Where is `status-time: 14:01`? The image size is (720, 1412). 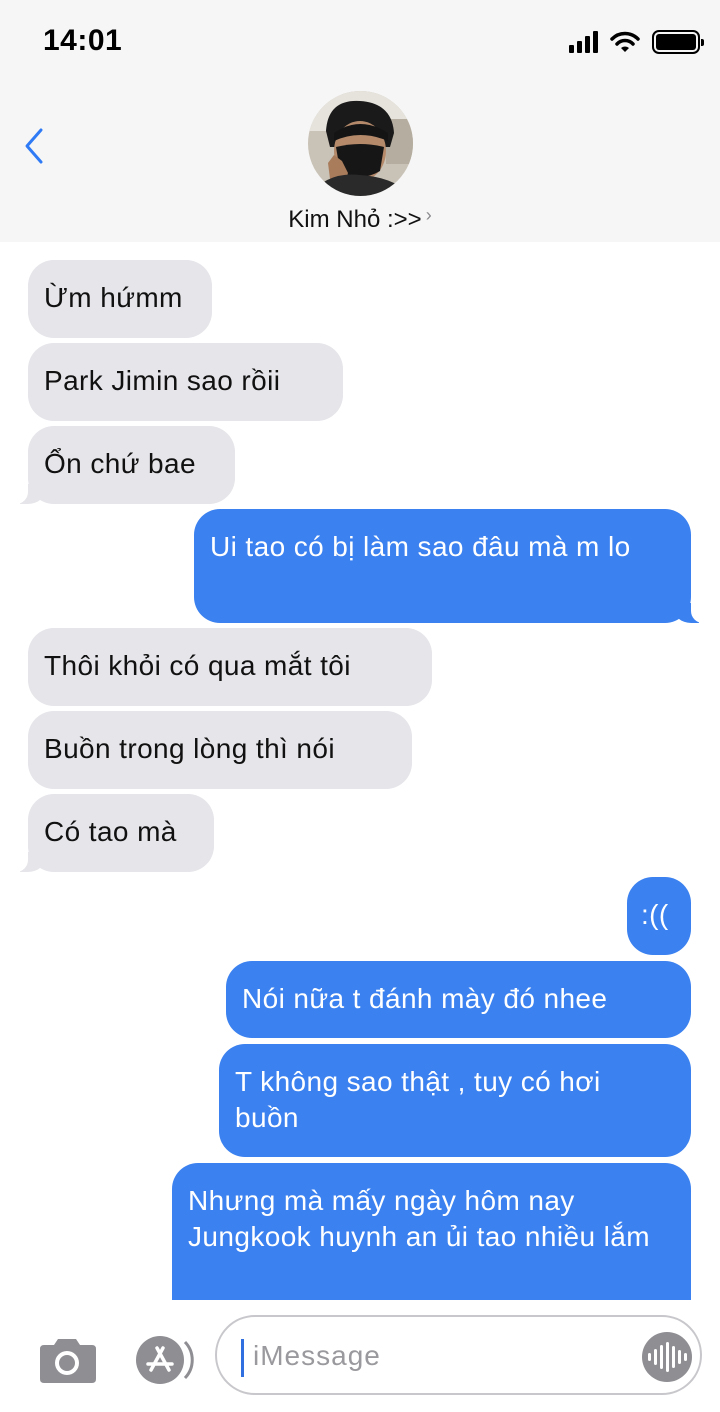
status-time: 14:01 is located at coordinates (83, 40).